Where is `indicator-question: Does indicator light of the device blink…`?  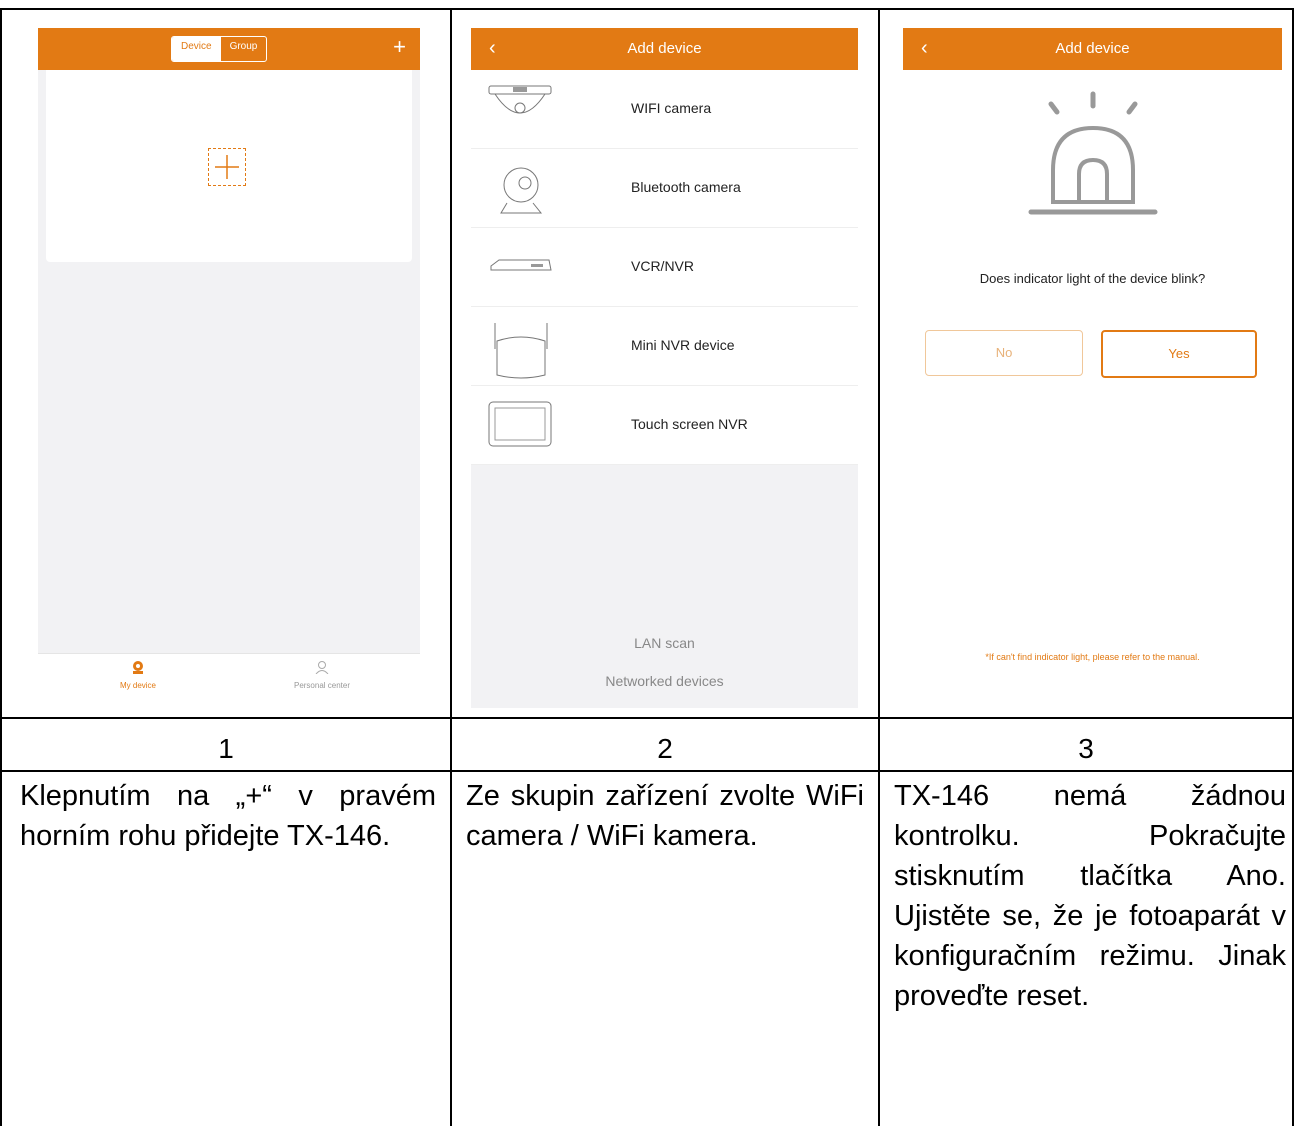
indicator-question: Does indicator light of the device blink… is located at coordinates (1092, 278).